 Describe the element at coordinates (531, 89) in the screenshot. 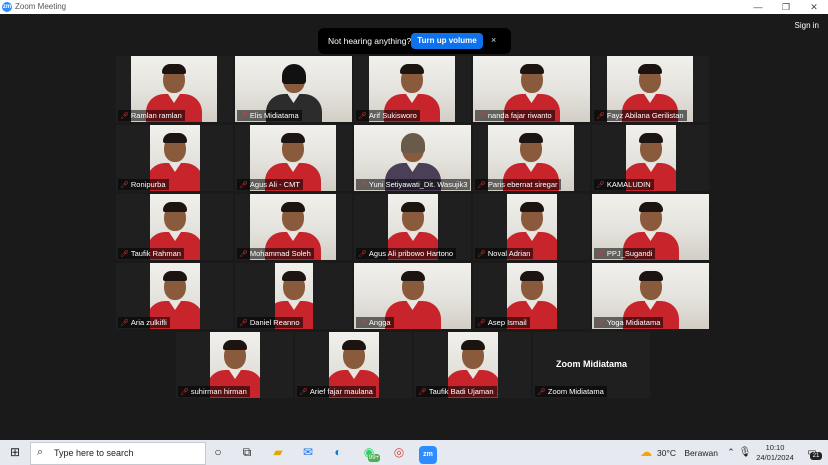

I see `participant-tile: 🎤︎ nanda fajar riwanto` at that location.